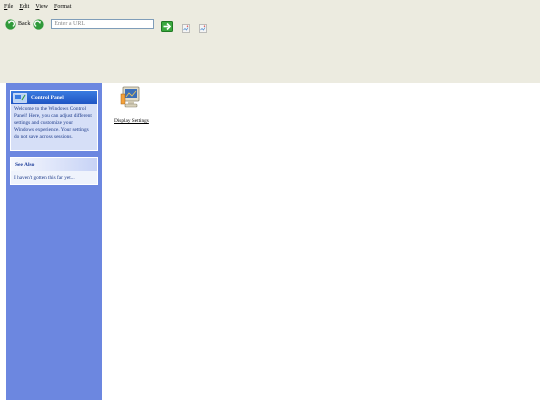 The height and width of the screenshot is (405, 540). I want to click on menu-view: View, so click(41, 9).